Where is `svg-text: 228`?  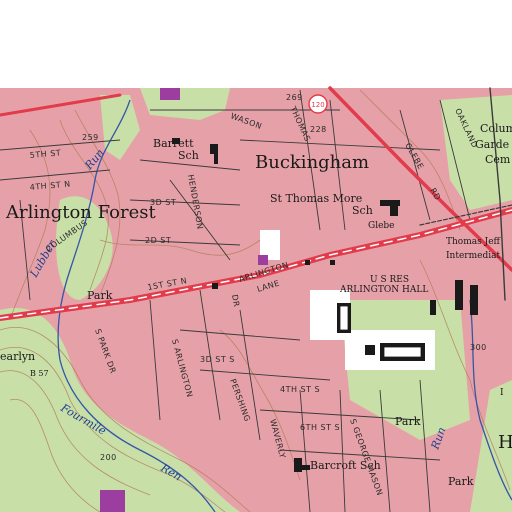 svg-text: 228 is located at coordinates (318, 129).